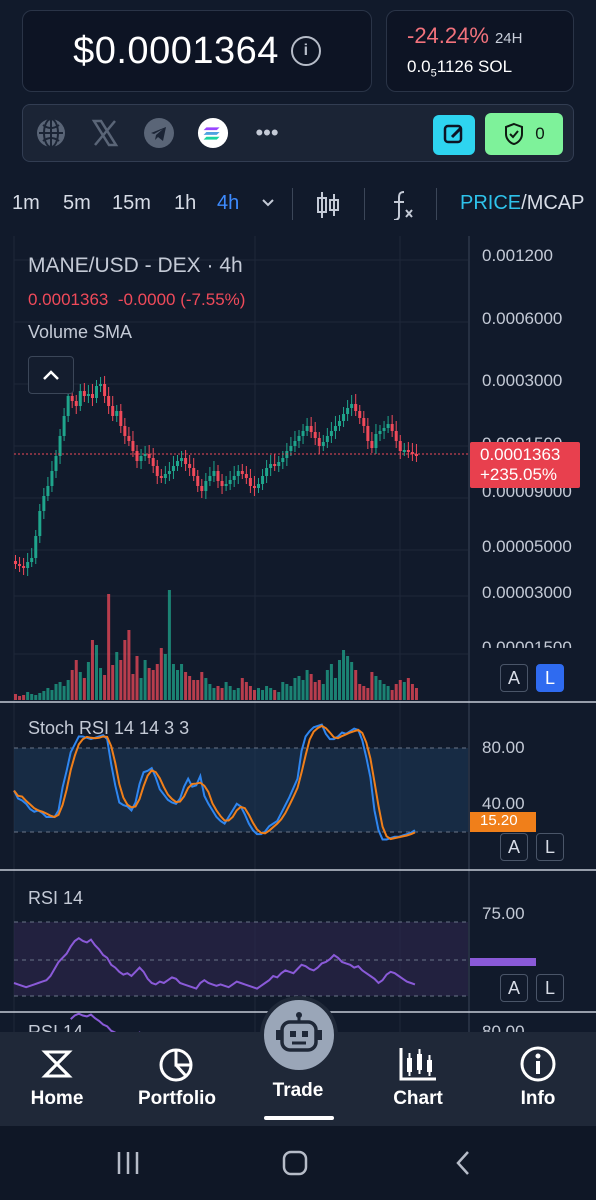  What do you see at coordinates (51, 375) in the screenshot?
I see `collapse-legend-button` at bounding box center [51, 375].